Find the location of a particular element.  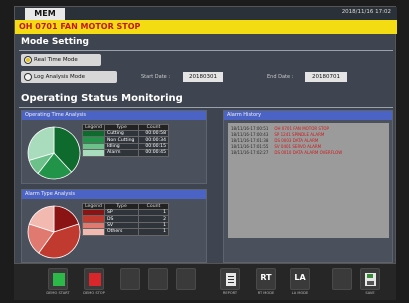

alarm-banner: OH 0701 FAN MOTOR STOP is located at coordinates (206, 27).